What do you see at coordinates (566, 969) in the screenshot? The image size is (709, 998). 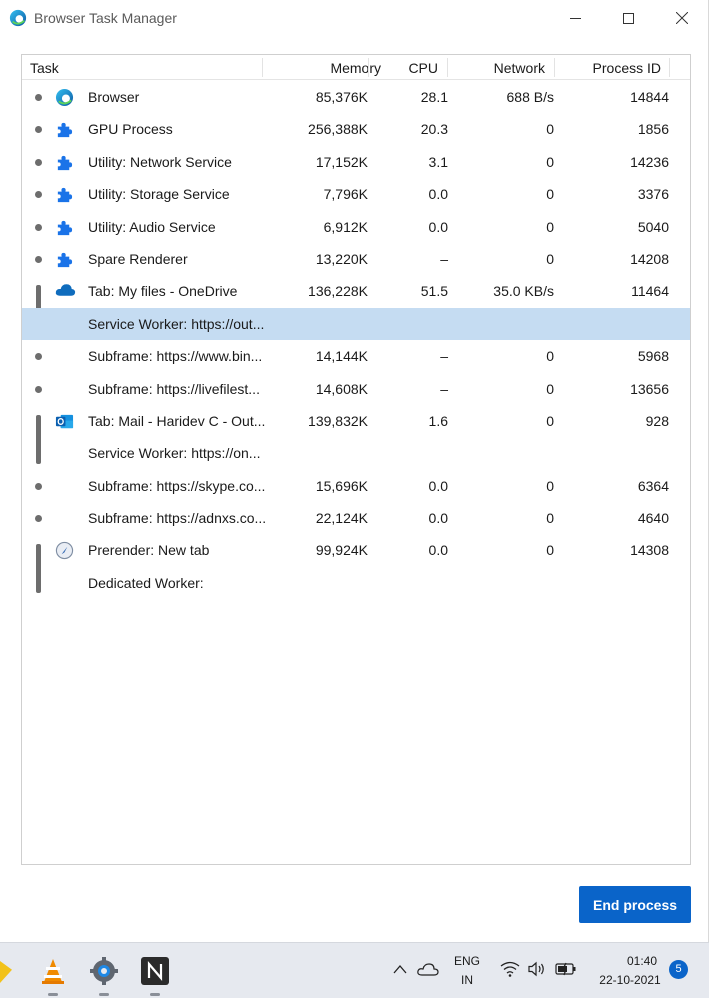 I see `battery-charging-icon` at bounding box center [566, 969].